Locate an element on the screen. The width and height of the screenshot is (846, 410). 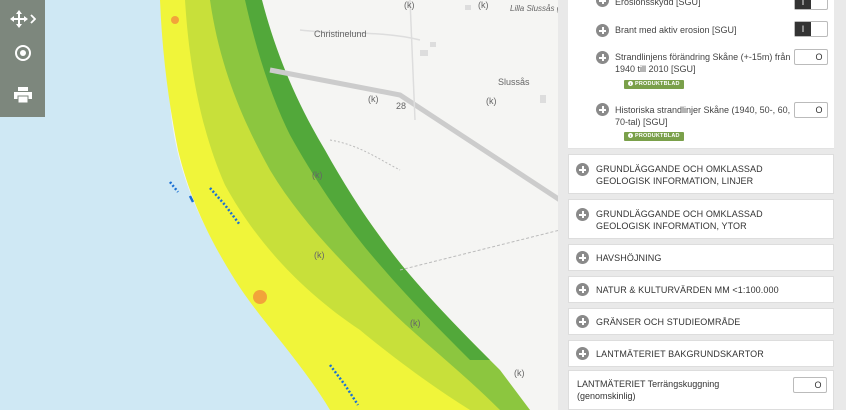
map-toolbar is located at coordinates (22, 58).